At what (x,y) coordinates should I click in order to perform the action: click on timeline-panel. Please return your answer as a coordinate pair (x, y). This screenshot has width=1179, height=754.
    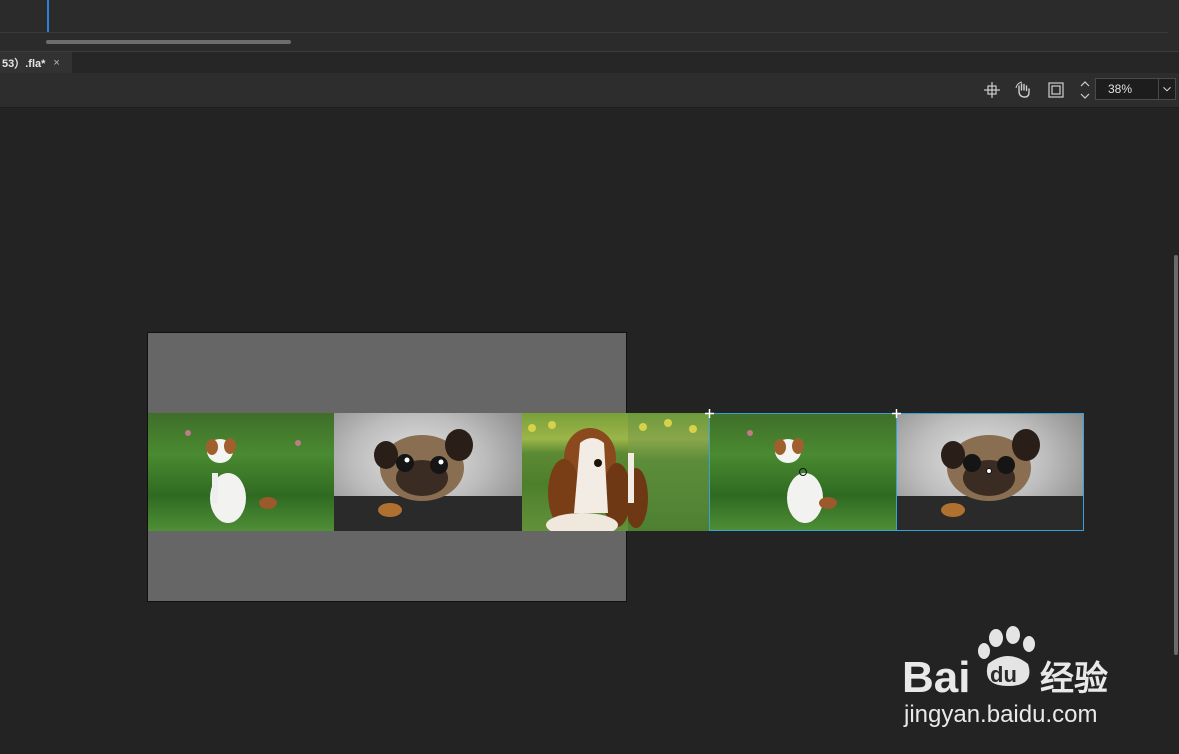
    Looking at the image, I should click on (589, 25).